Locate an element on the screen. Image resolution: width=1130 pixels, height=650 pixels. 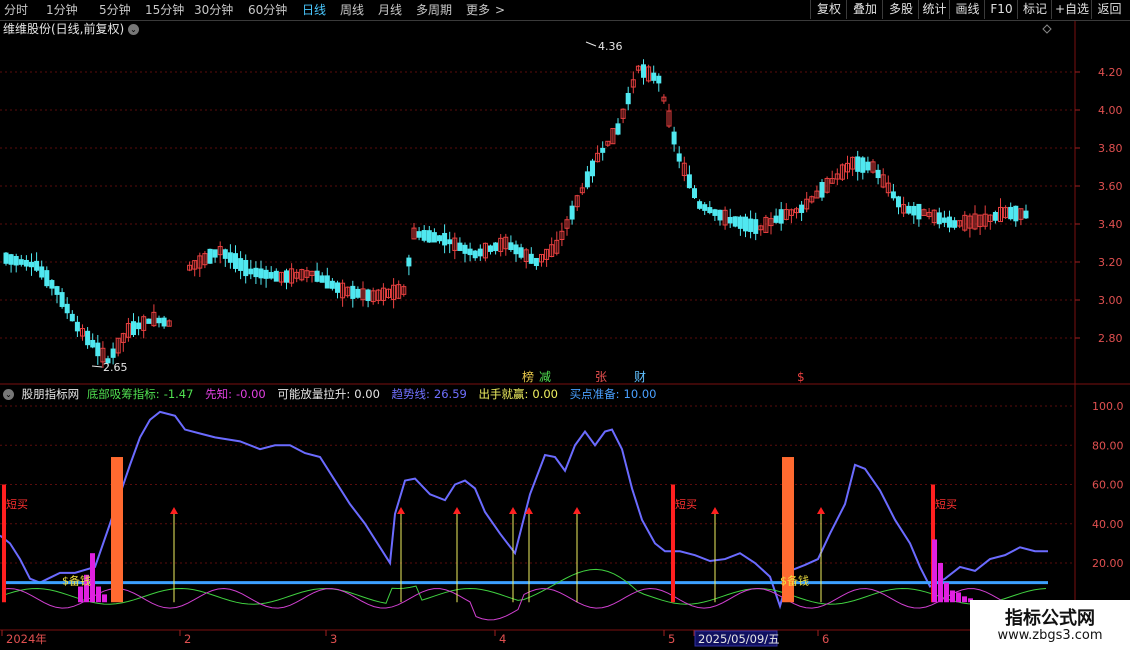
back-button: 返回 is located at coordinates (1109, 9).